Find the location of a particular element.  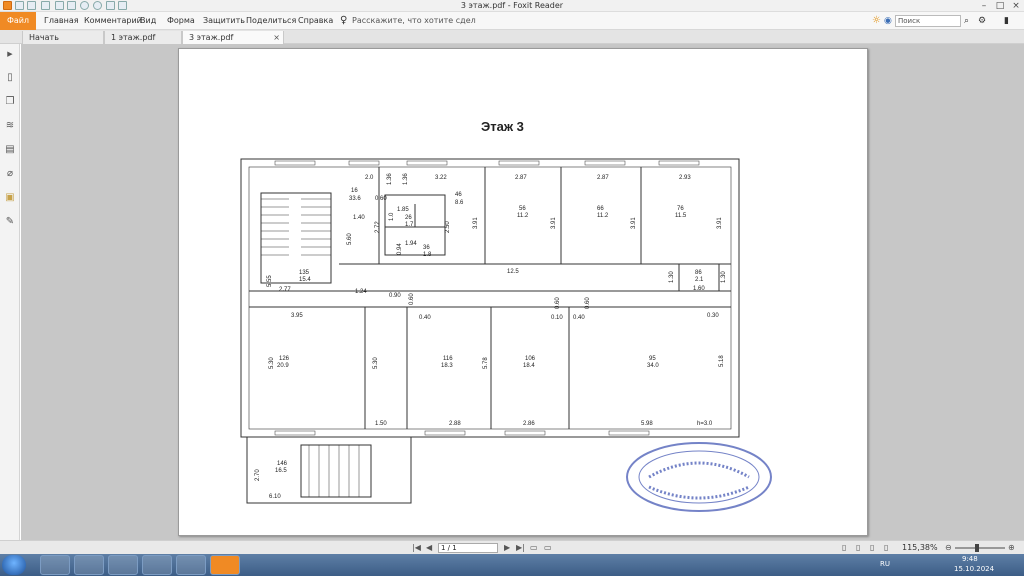

dim-label: 1.30 is located at coordinates (672, 277).